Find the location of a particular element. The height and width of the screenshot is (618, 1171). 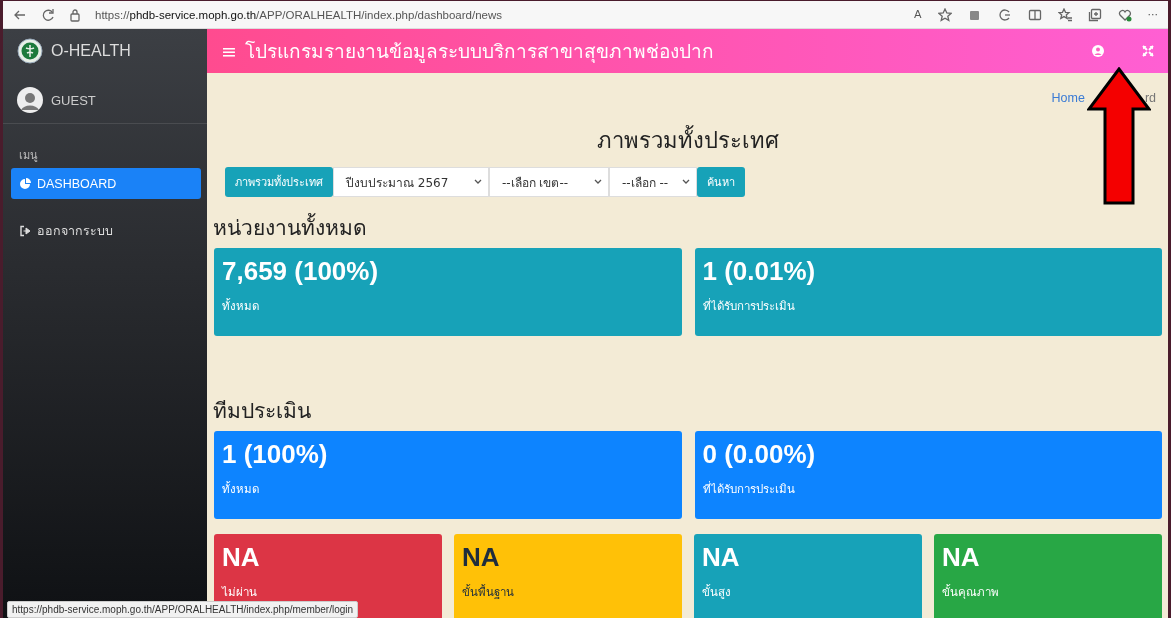

stat-value: 1 (0.01%) is located at coordinates (759, 271).